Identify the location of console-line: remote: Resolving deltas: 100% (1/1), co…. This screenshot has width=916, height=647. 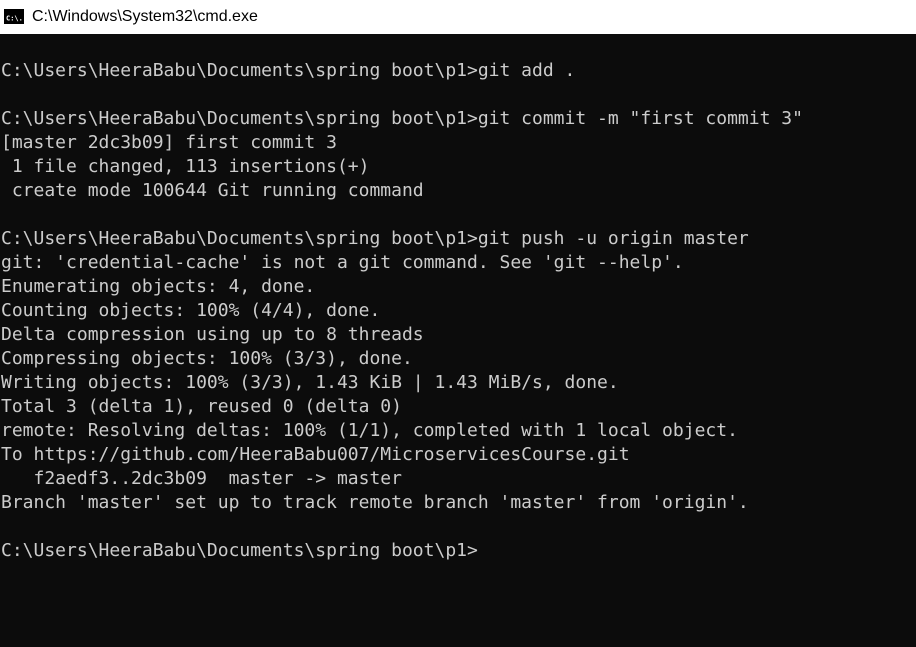
(369, 430).